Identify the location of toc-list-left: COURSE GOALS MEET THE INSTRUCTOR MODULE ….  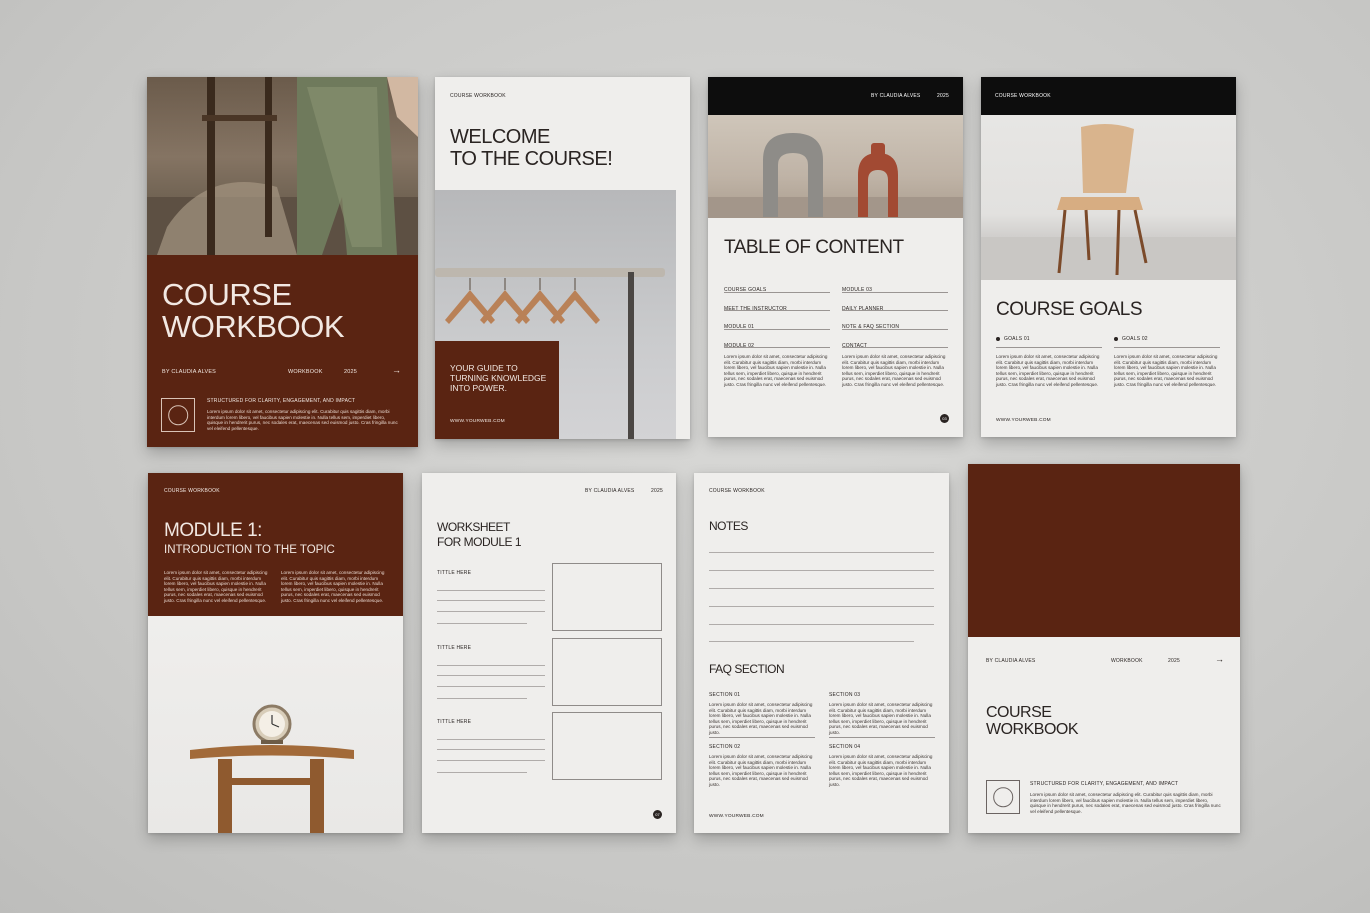
(777, 315).